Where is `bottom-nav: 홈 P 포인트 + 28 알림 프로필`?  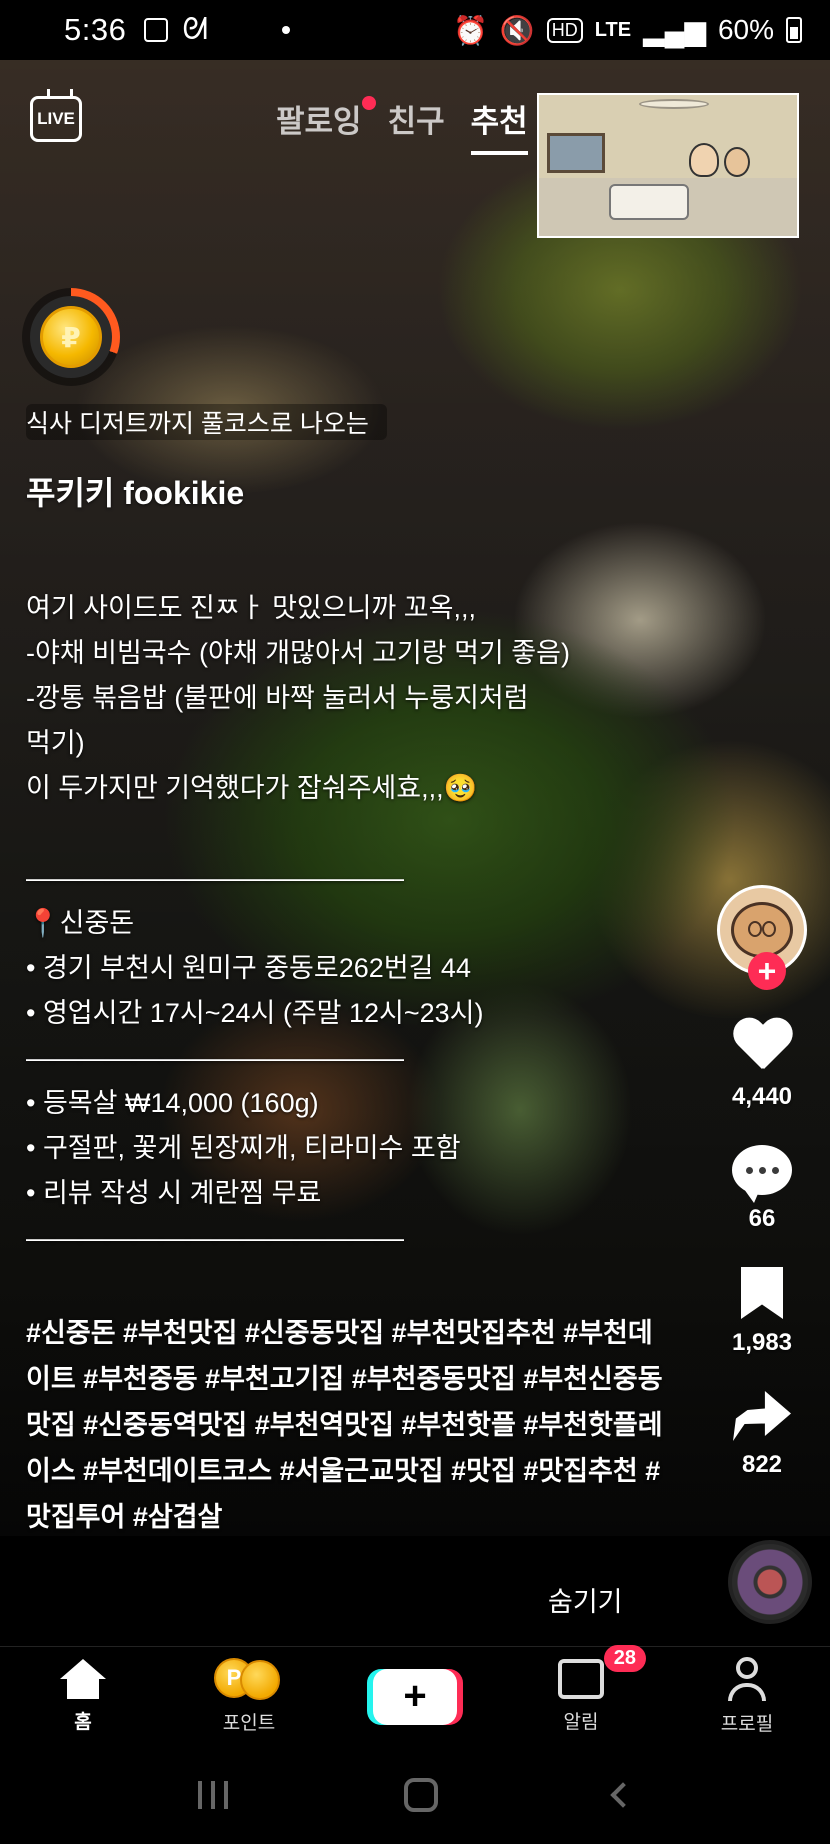 bottom-nav: 홈 P 포인트 + 28 알림 프로필 is located at coordinates (415, 1695).